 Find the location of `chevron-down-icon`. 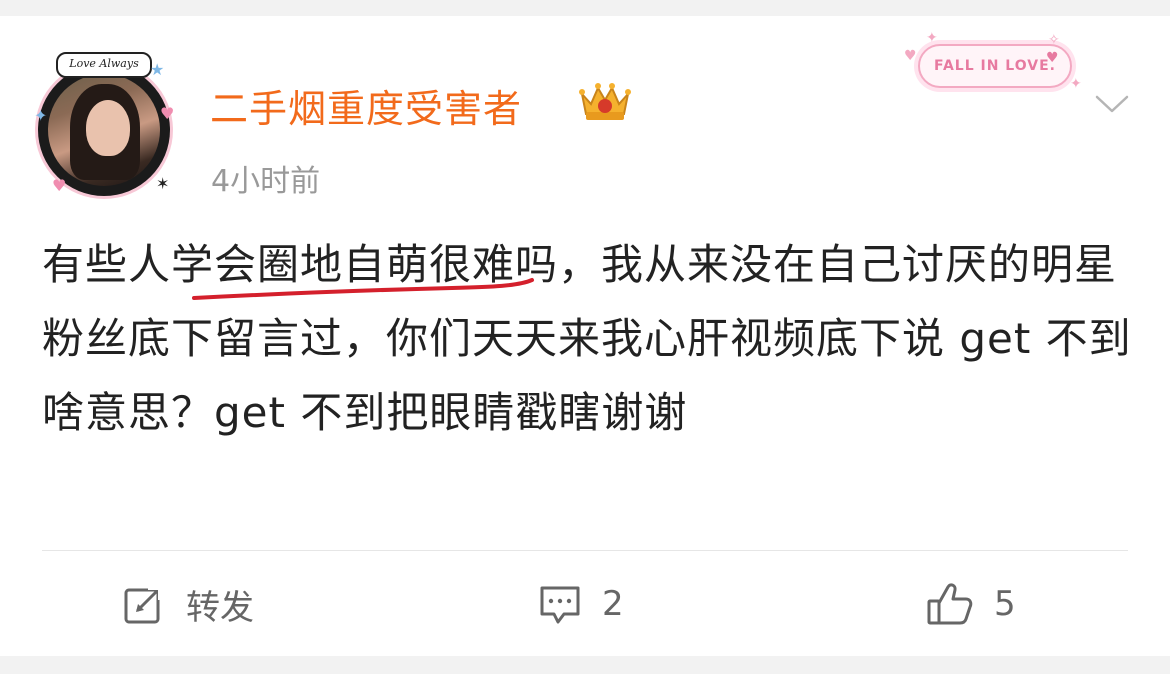

chevron-down-icon is located at coordinates (1112, 104).